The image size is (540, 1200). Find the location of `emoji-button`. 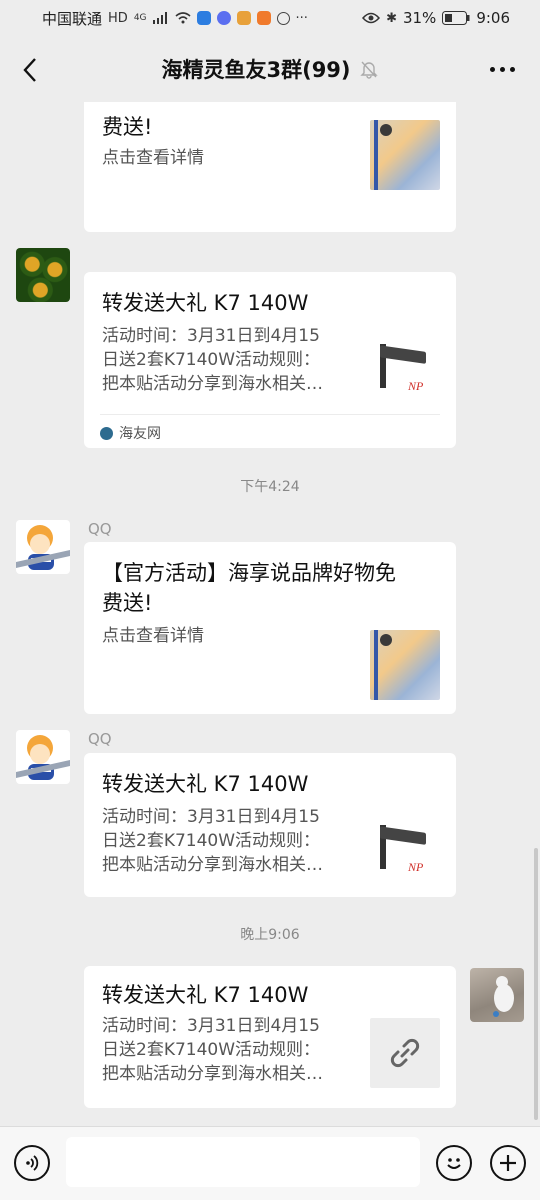

emoji-button is located at coordinates (454, 1163).